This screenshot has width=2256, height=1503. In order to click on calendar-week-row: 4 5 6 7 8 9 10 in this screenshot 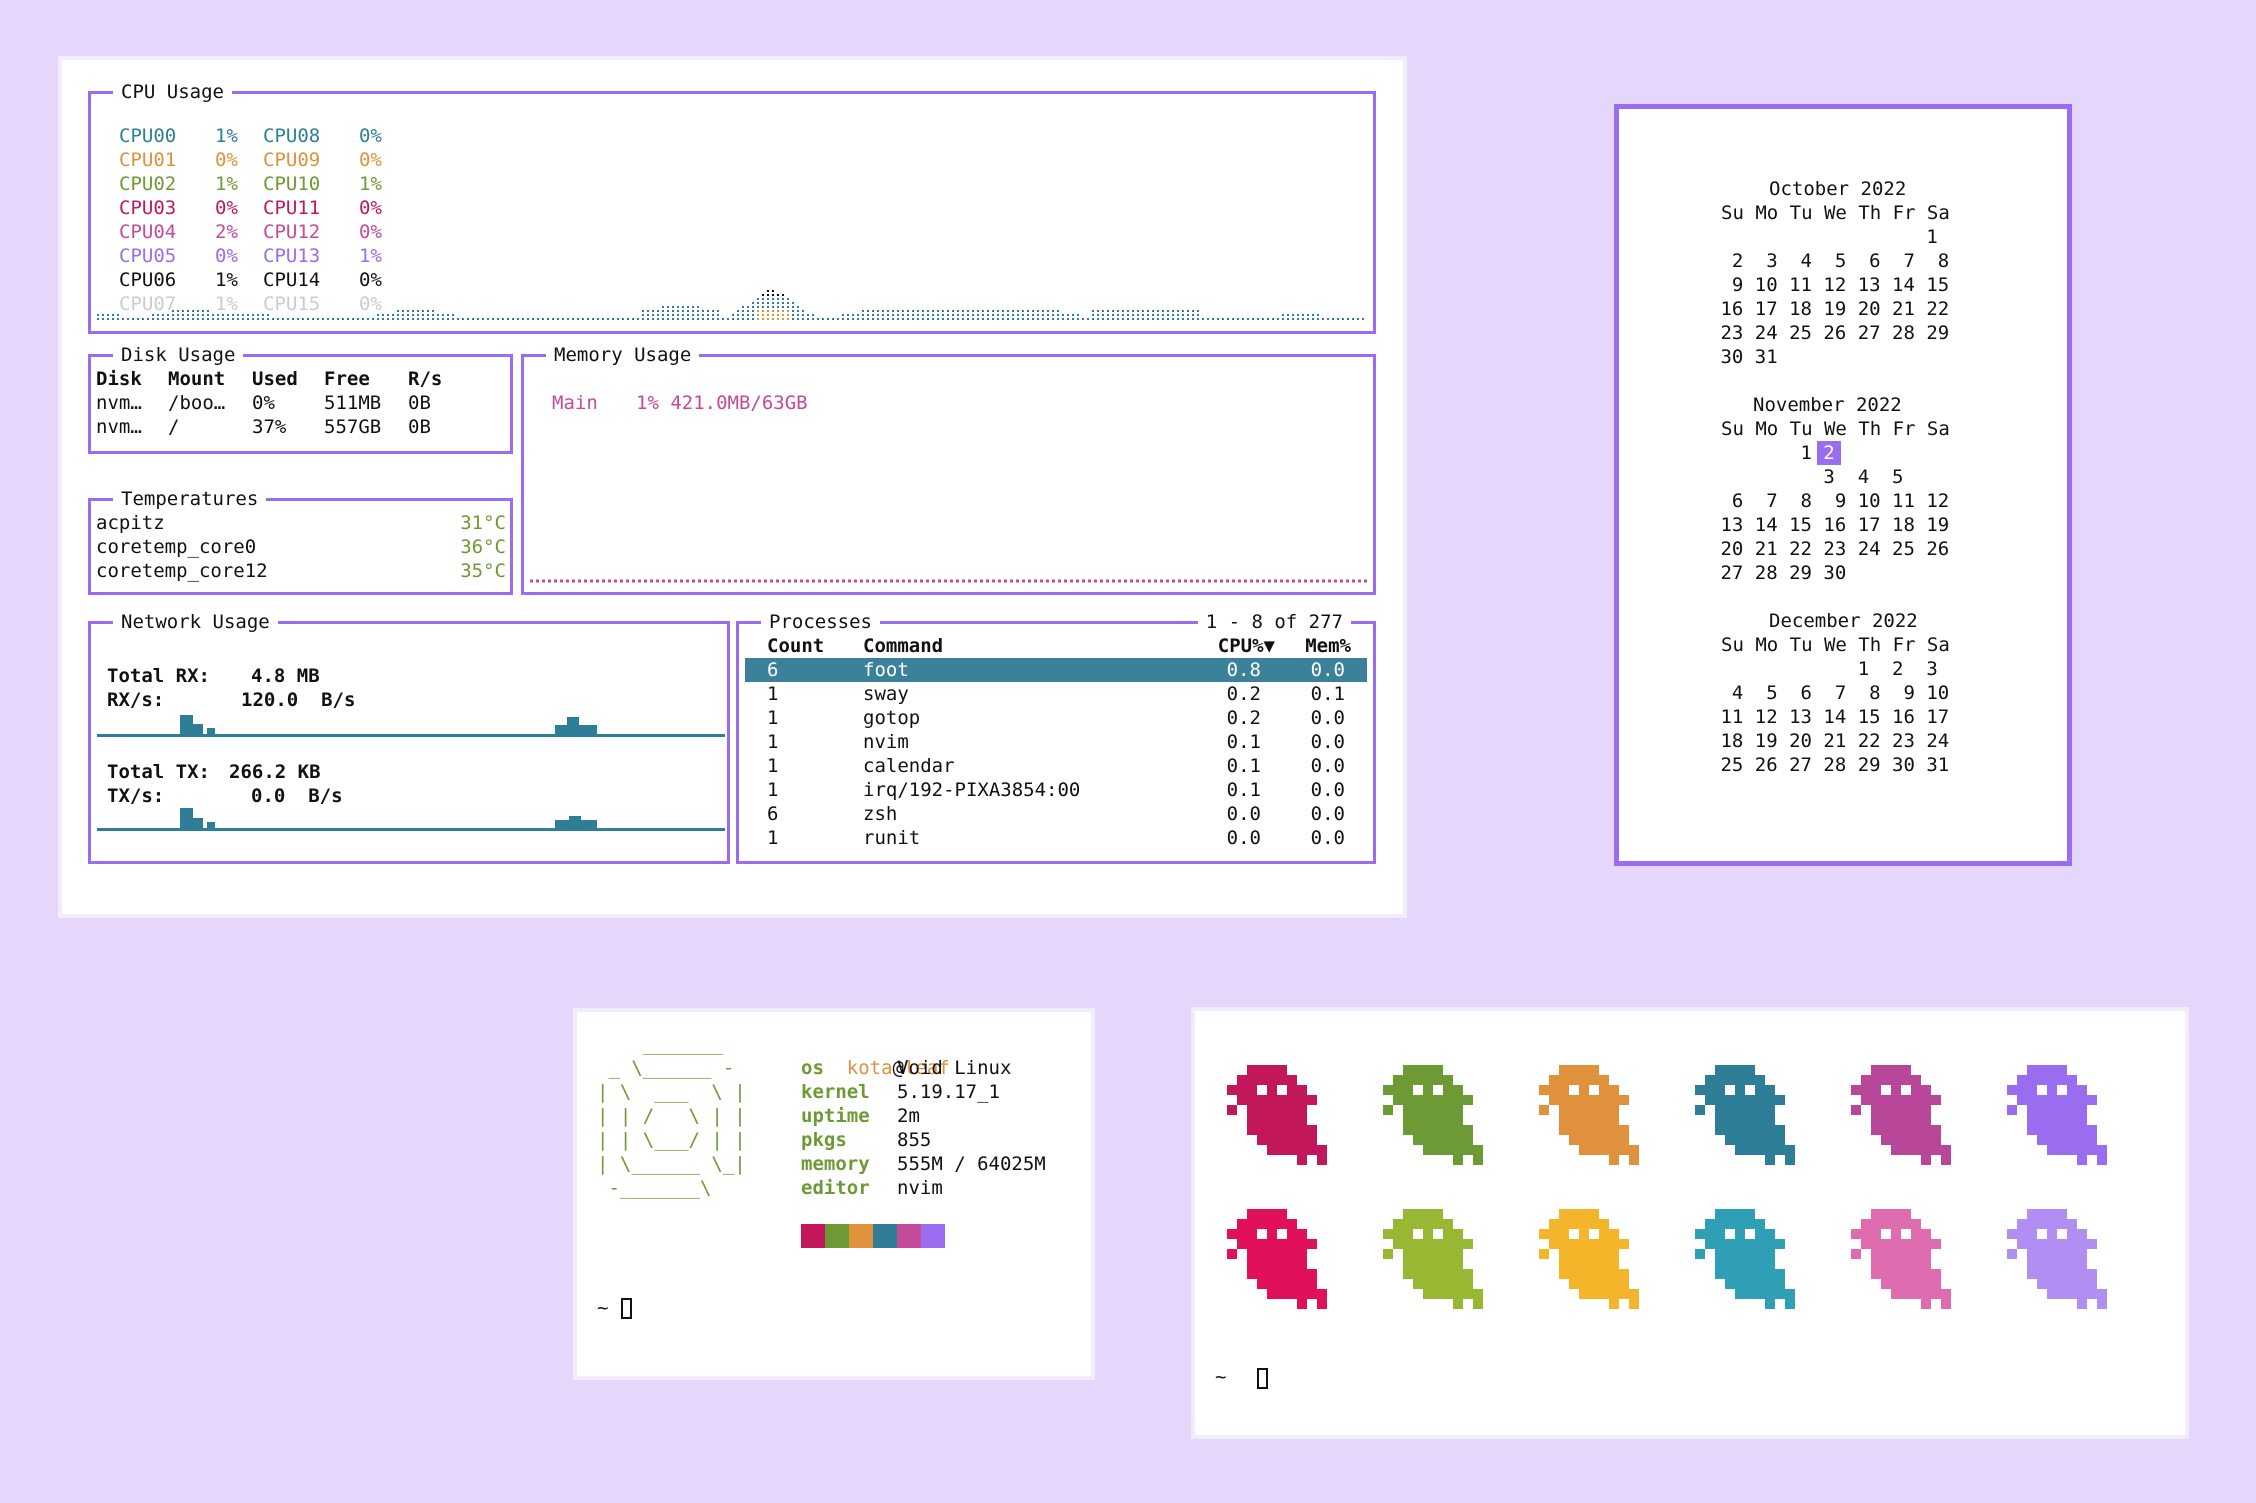, I will do `click(1829, 693)`.